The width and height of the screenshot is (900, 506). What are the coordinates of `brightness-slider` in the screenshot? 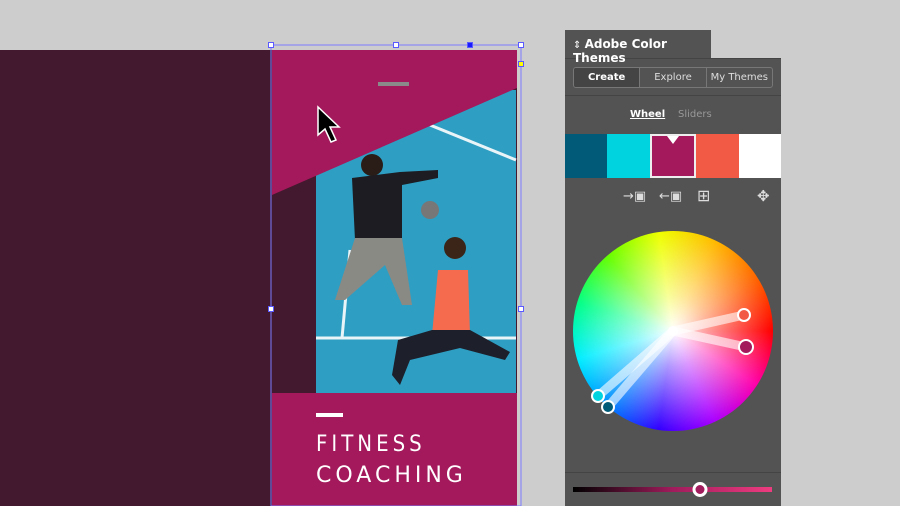 It's located at (672, 489).